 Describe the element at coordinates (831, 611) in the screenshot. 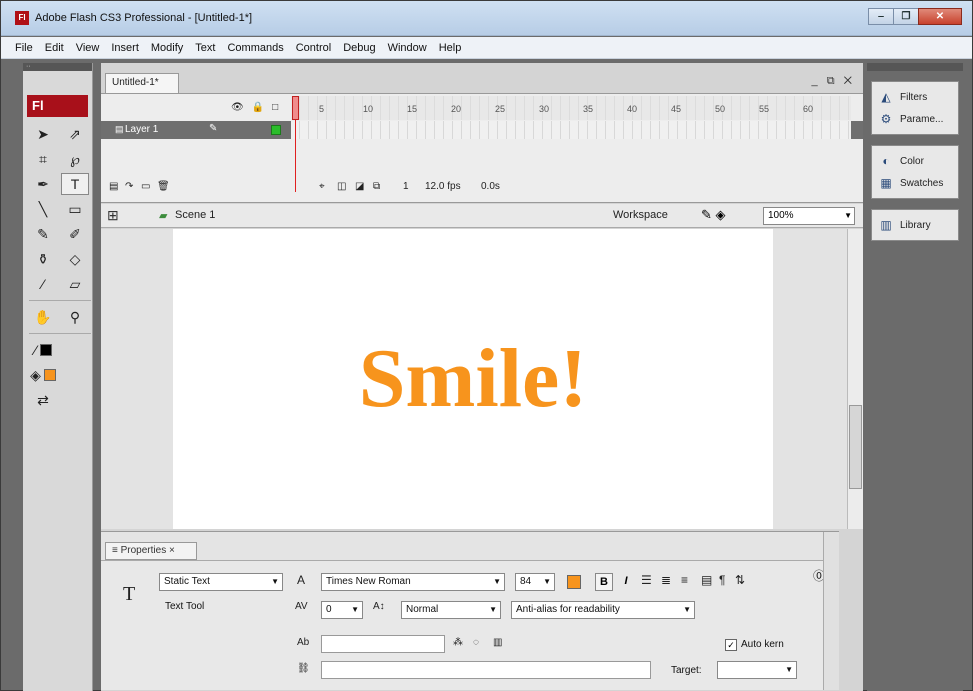

I see `properties-scrollbar` at that location.